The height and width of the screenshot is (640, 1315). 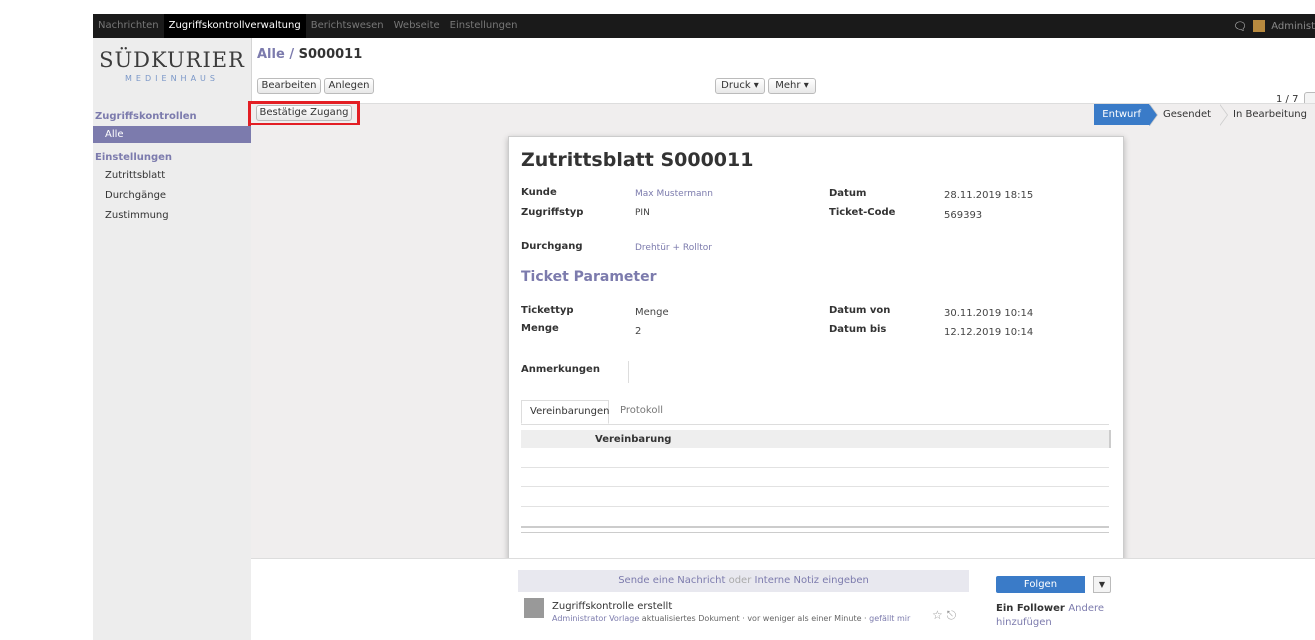 I want to click on ticket-code-value: 569393, so click(x=963, y=215).